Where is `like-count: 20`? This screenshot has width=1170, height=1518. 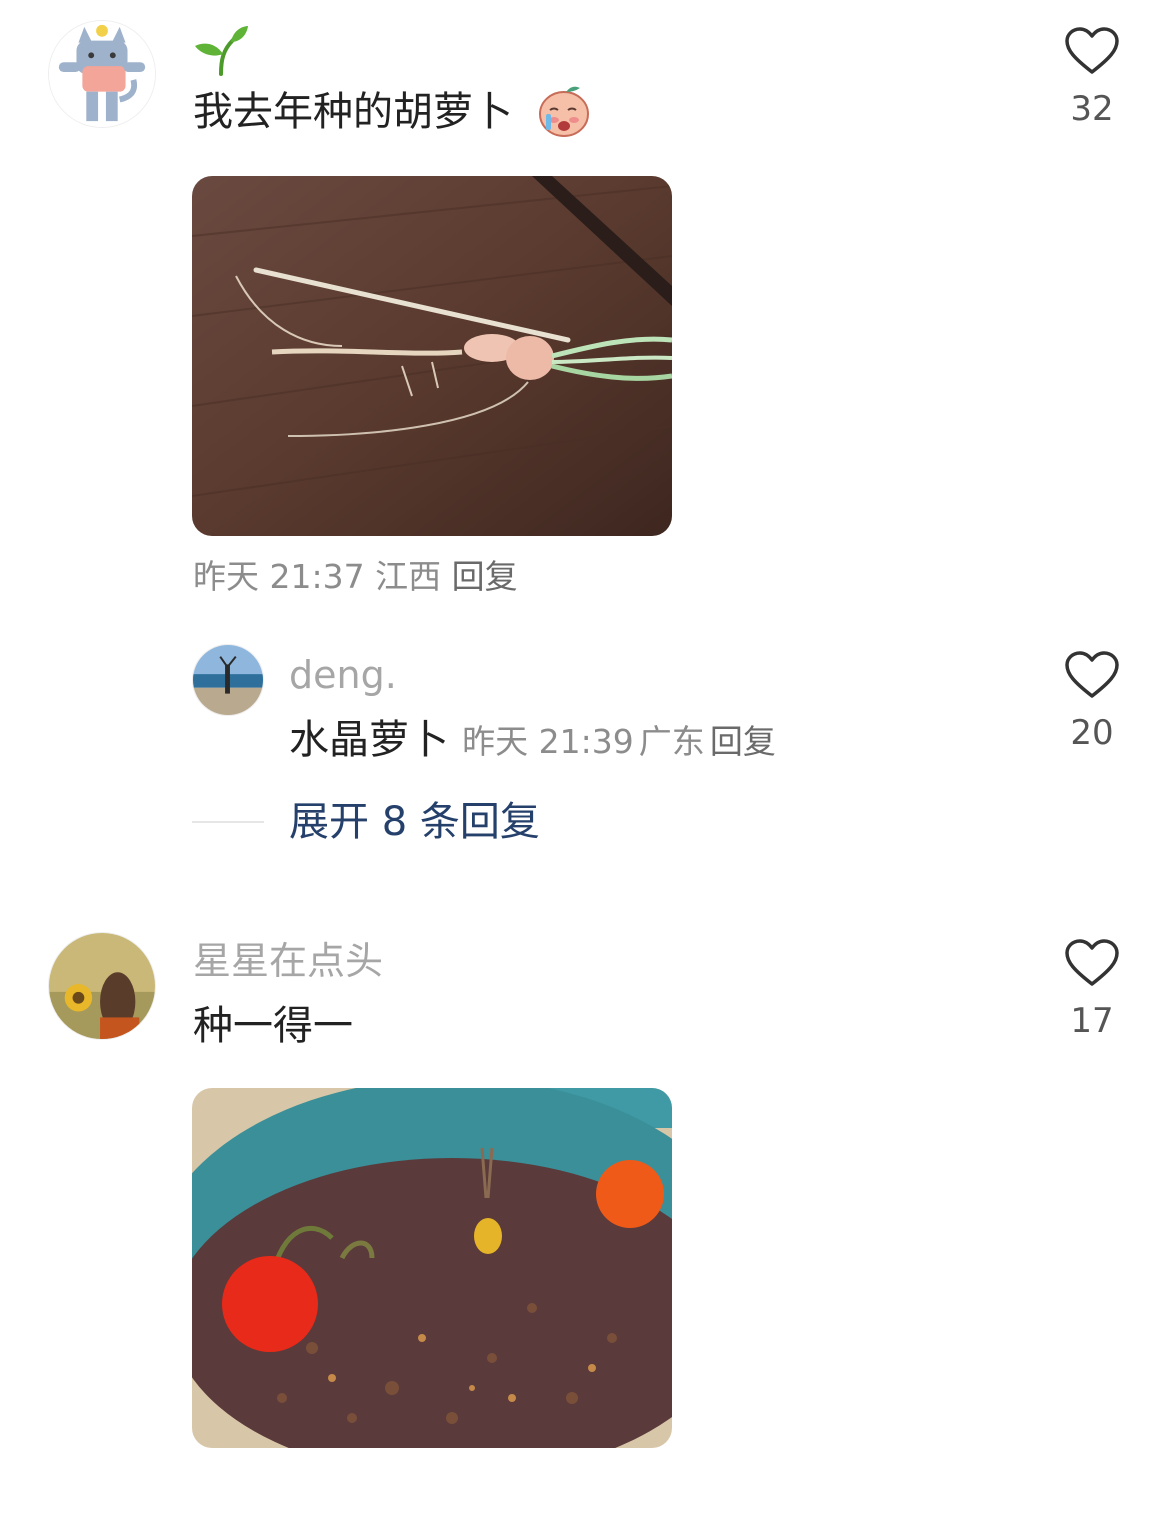 like-count: 20 is located at coordinates (1092, 733).